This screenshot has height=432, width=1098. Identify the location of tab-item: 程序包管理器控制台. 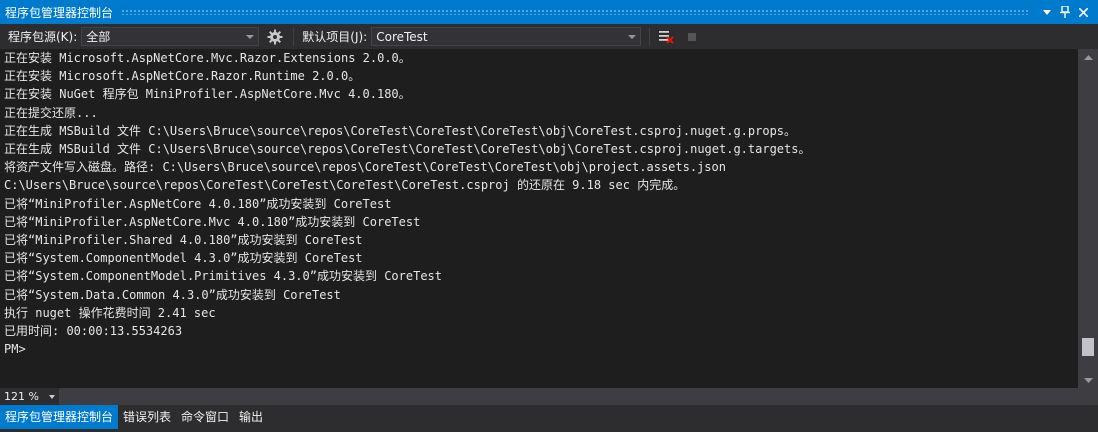
(59, 417).